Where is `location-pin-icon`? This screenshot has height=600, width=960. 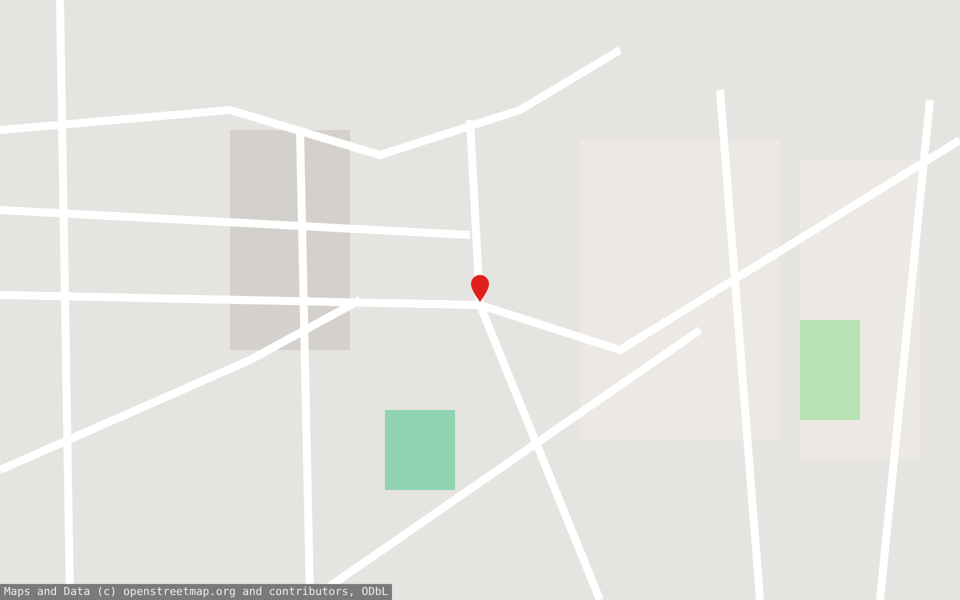
location-pin-icon is located at coordinates (480, 288).